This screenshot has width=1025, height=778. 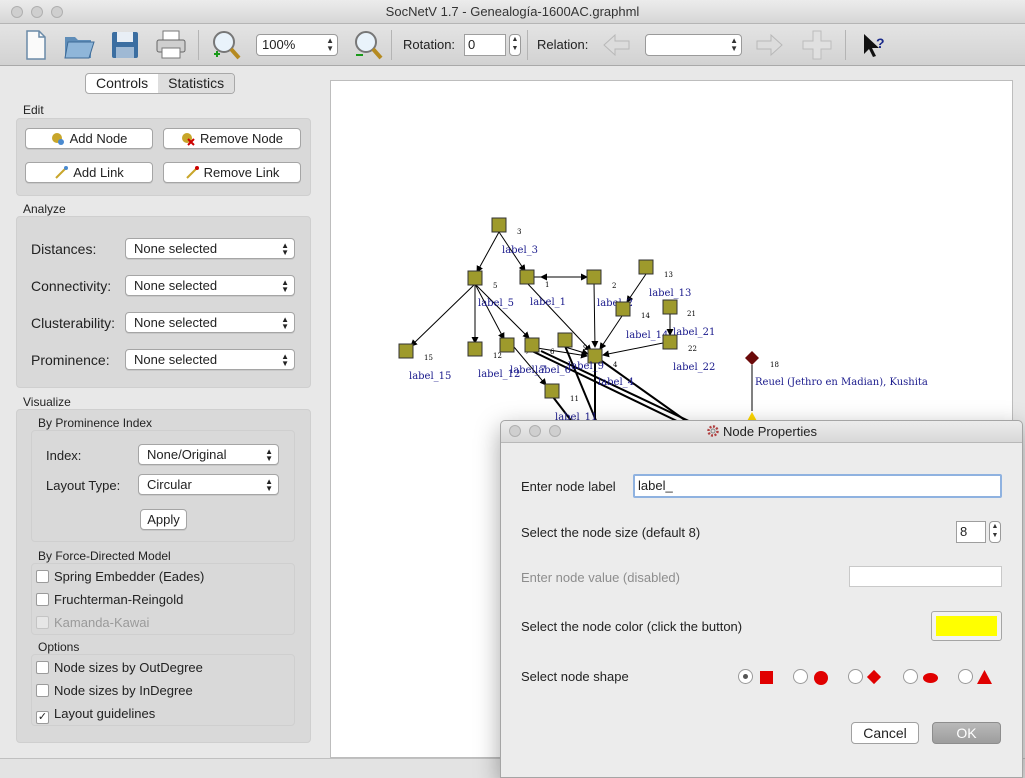 I want to click on maximize-window-button, so click(x=57, y=12).